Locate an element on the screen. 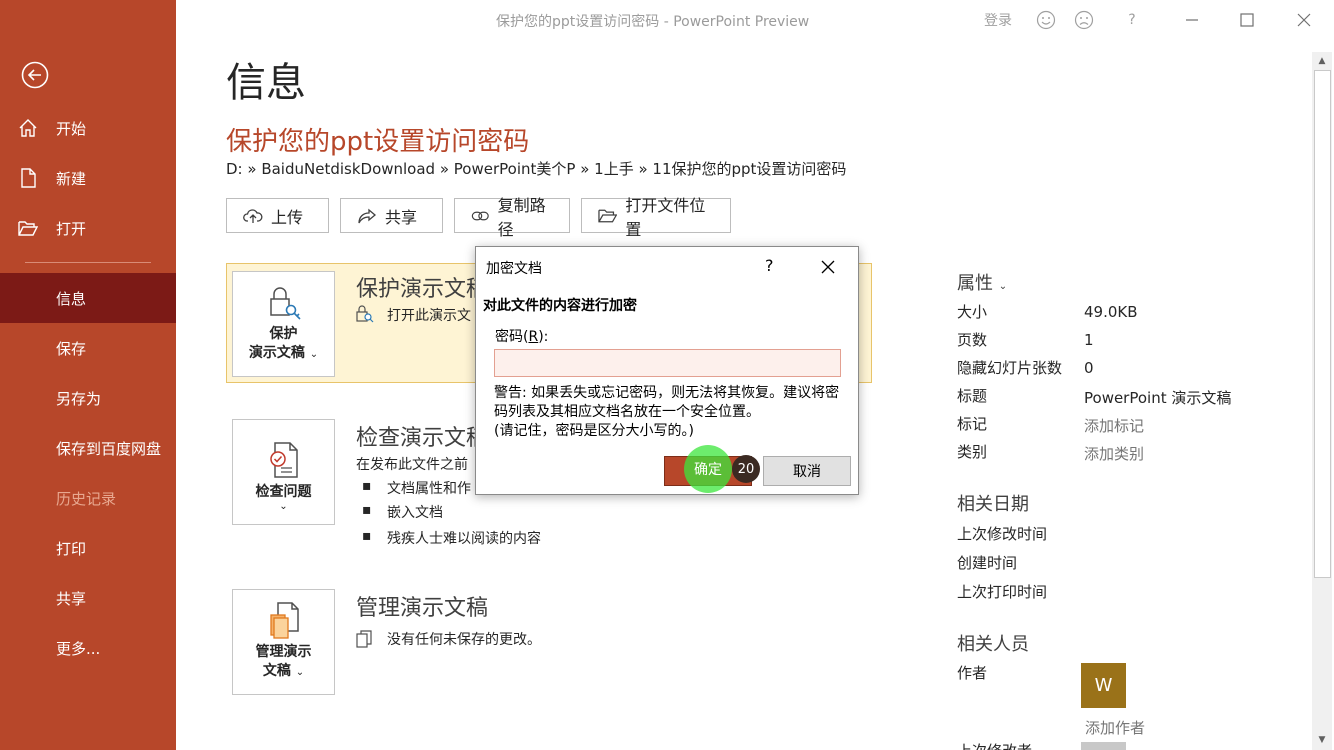  document-copies-icon is located at coordinates (364, 639).